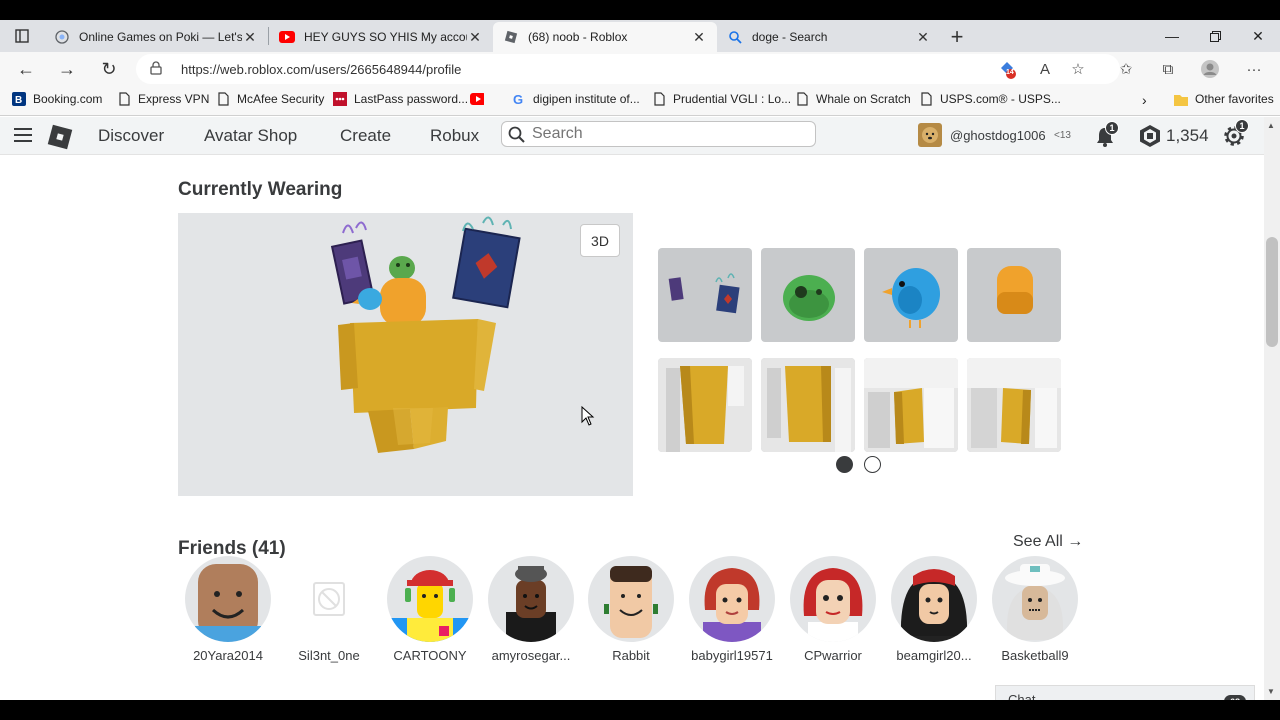  Describe the element at coordinates (1048, 542) in the screenshot. I see `see-all-link: See All →` at that location.